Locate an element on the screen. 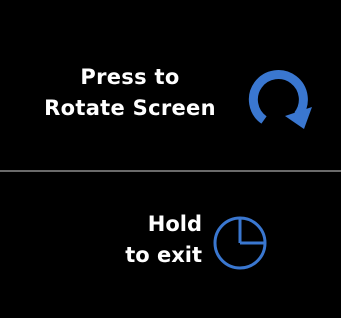  exit-label-line1: Hold is located at coordinates (174, 224).